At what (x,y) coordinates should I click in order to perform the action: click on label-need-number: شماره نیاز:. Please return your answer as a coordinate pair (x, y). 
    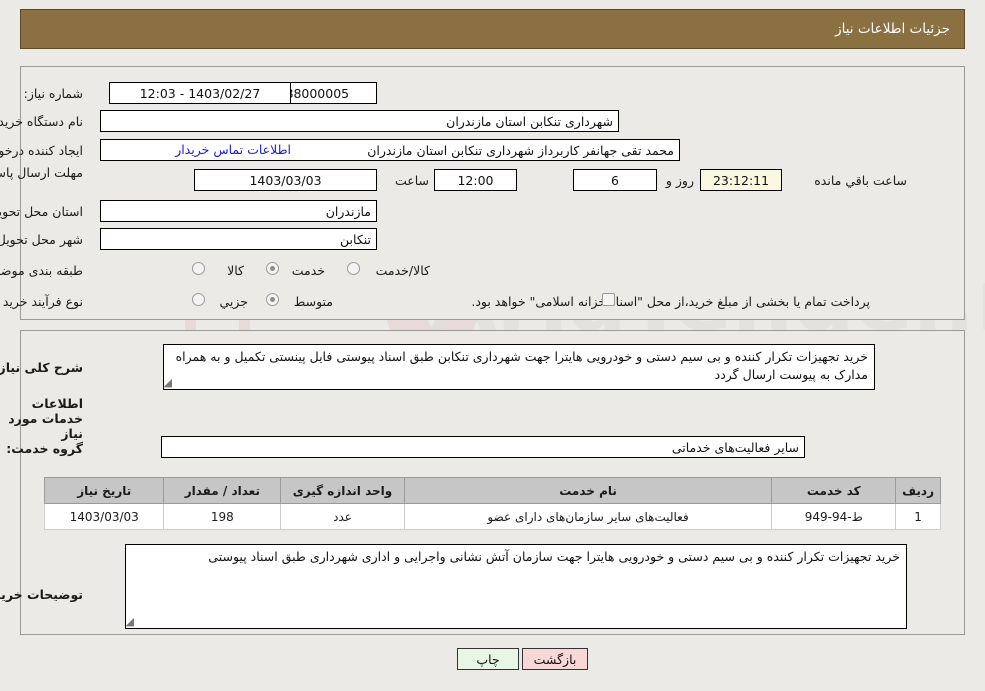
    Looking at the image, I should click on (53, 93).